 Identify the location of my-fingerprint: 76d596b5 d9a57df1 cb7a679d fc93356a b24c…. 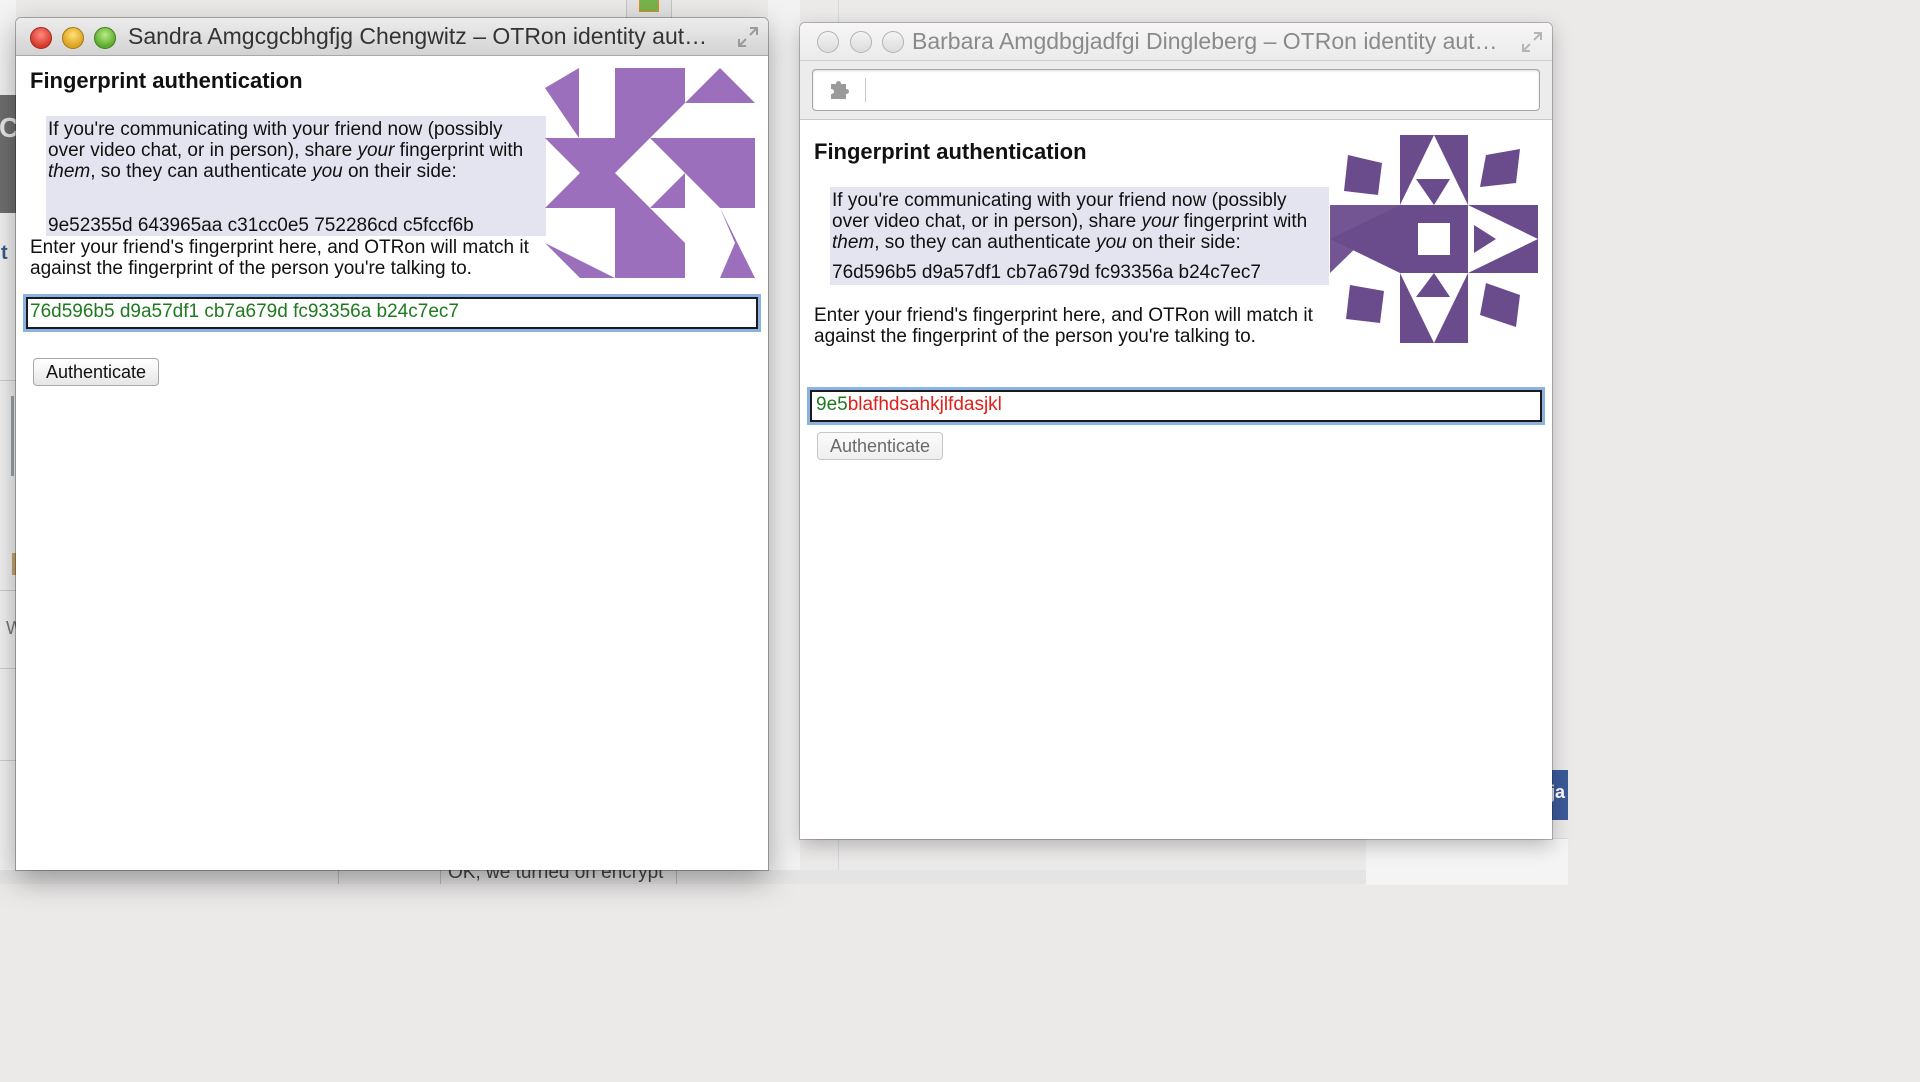
(1046, 272).